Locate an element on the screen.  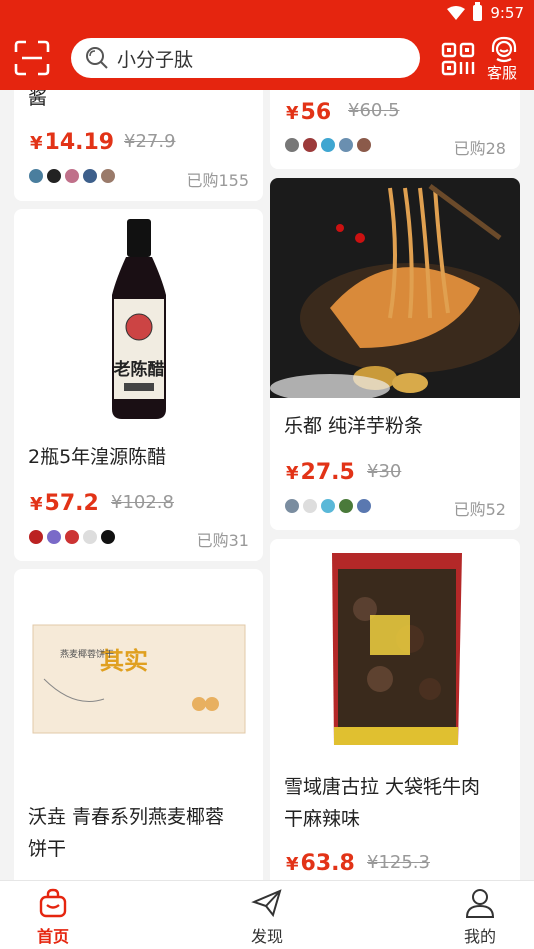
shopping-bag-icon is located at coordinates (53, 903).